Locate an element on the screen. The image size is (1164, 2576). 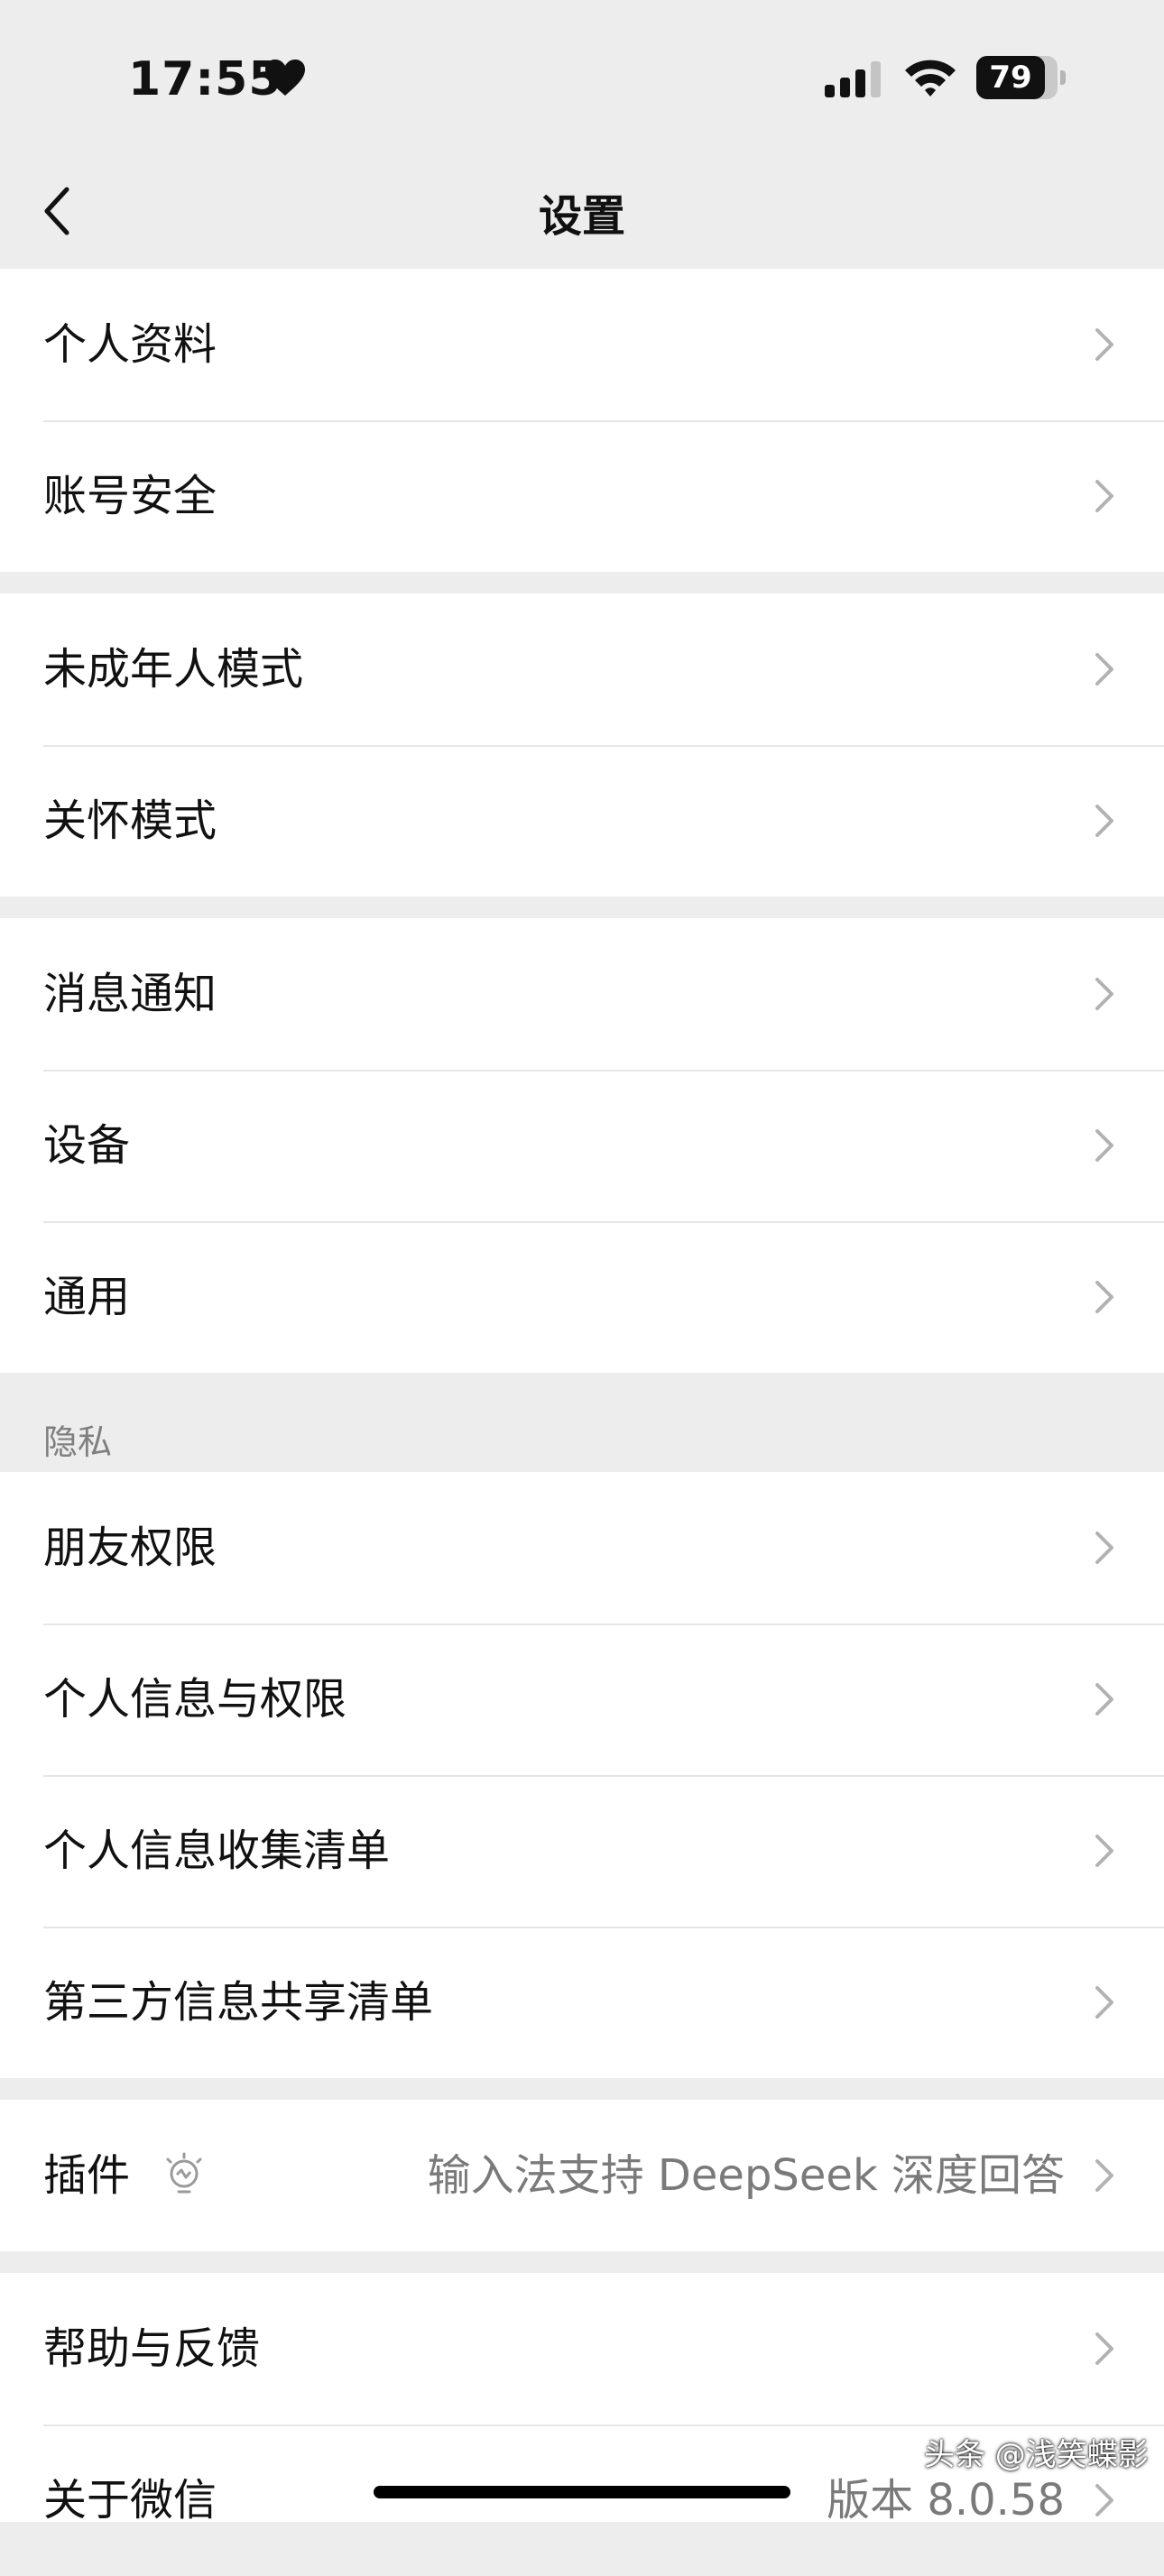
wifi-icon is located at coordinates (931, 78).